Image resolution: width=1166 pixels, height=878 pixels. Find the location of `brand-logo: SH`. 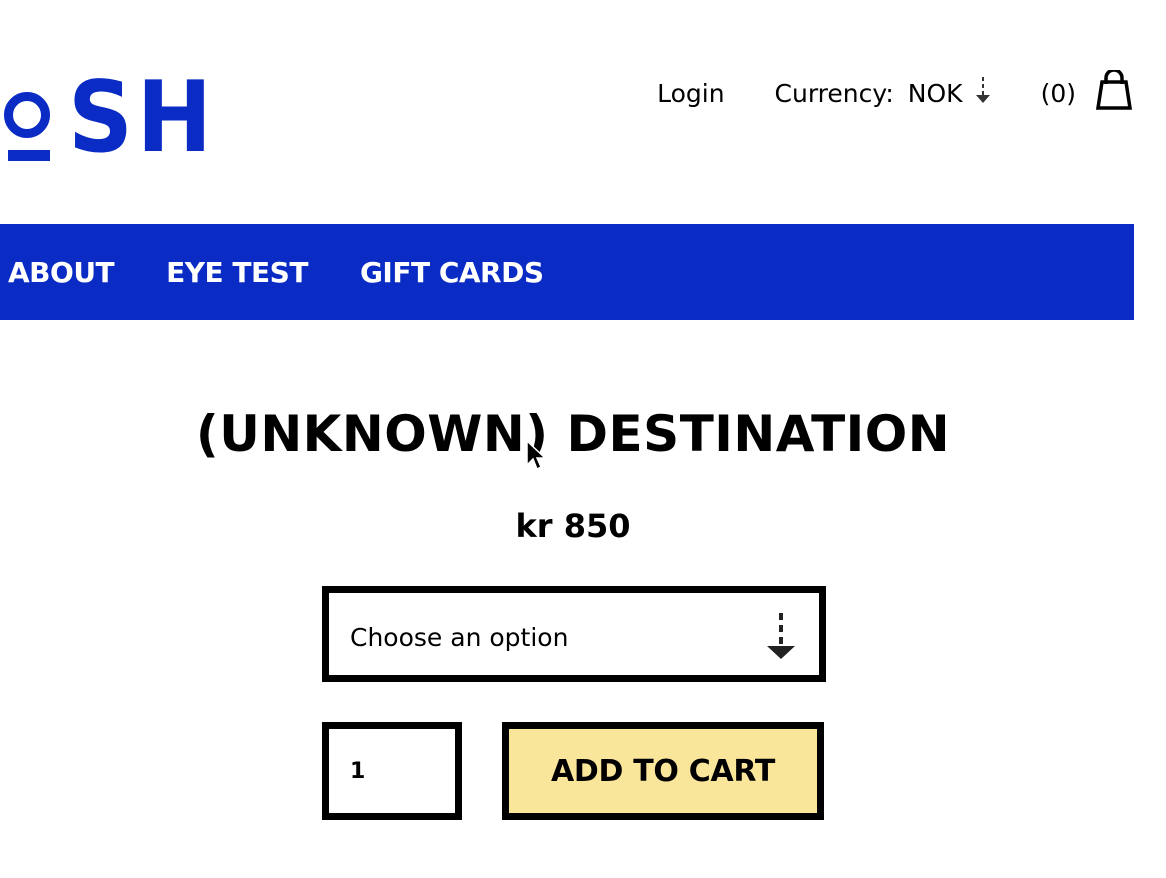

brand-logo: SH is located at coordinates (110, 104).